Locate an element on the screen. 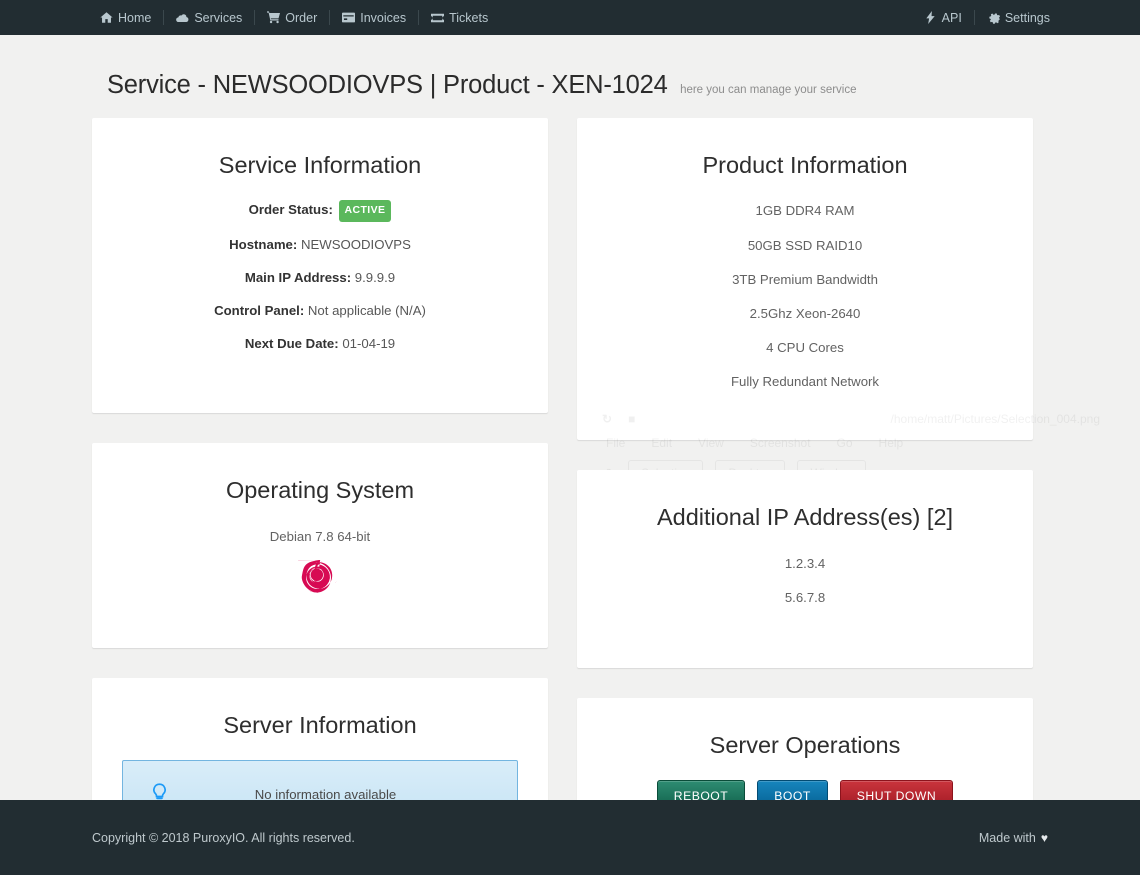 This screenshot has height=875, width=1140. bolt-icon is located at coordinates (930, 17).